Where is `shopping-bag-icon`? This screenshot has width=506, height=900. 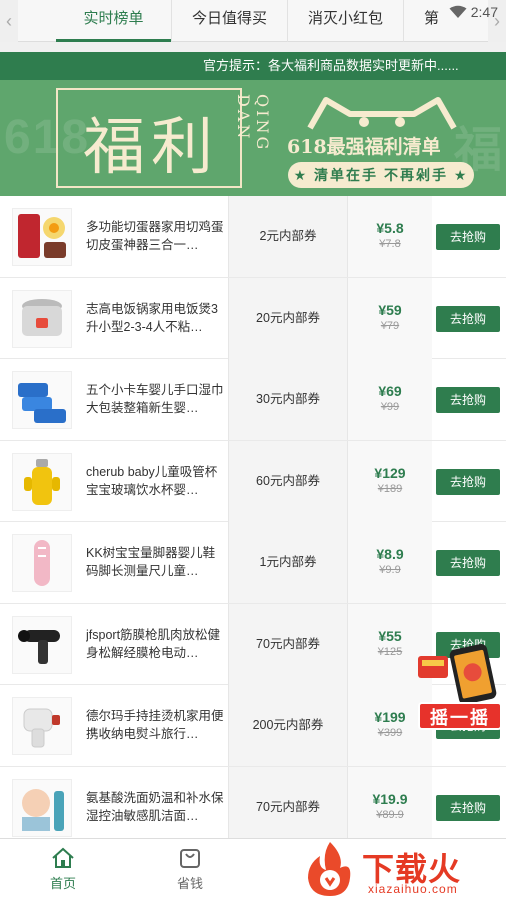
shopping-bag-icon is located at coordinates (190, 858).